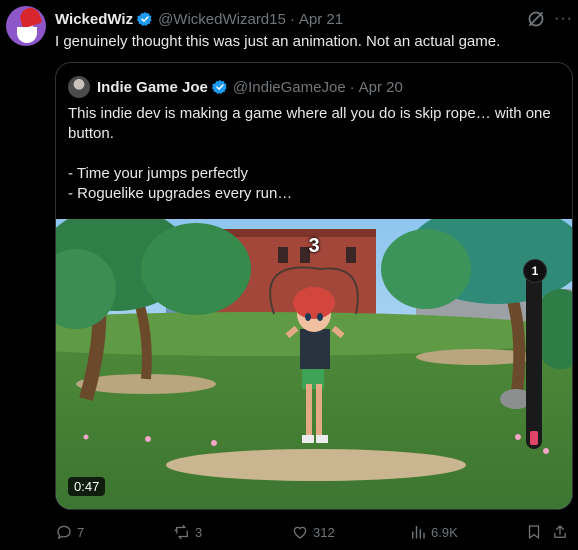 This screenshot has height=550, width=578. What do you see at coordinates (64, 532) in the screenshot?
I see `reply-icon` at bounding box center [64, 532].